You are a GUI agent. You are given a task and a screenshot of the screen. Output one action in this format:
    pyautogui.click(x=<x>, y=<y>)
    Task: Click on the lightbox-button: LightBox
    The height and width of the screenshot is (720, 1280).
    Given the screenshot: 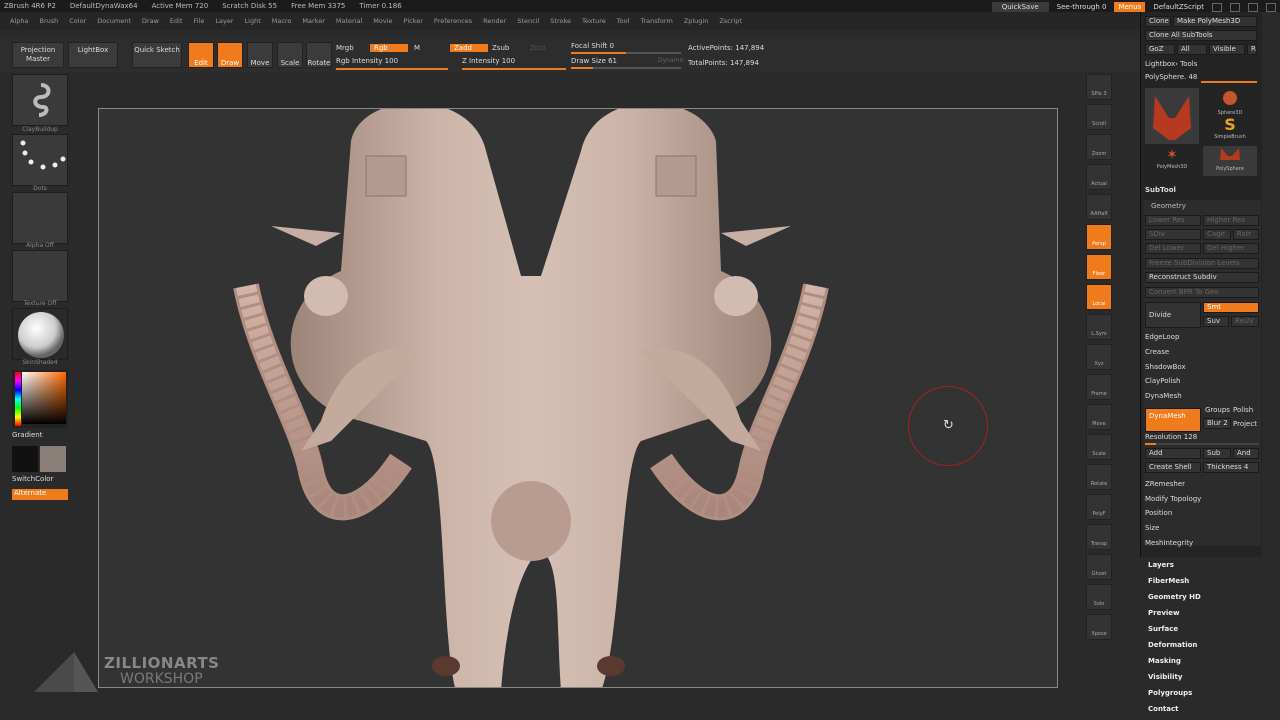 What is the action you would take?
    pyautogui.click(x=93, y=55)
    